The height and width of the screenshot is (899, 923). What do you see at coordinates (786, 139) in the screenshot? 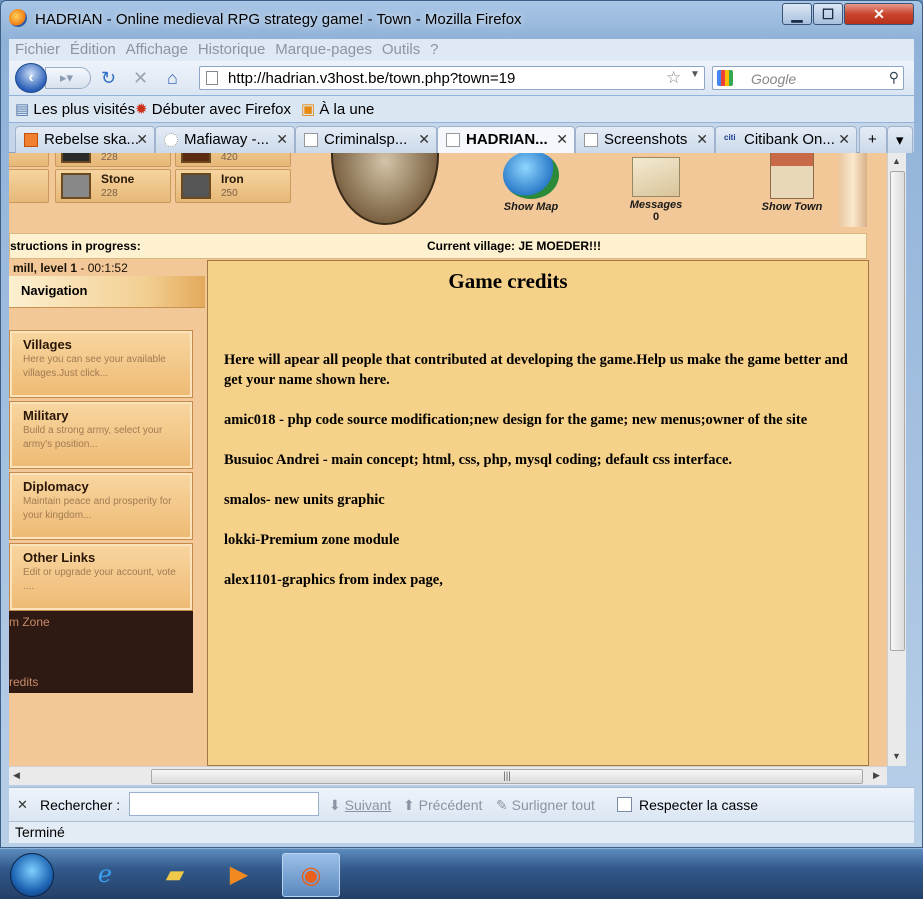
I see `tab-citibank: citi Citibank On... ✕` at bounding box center [786, 139].